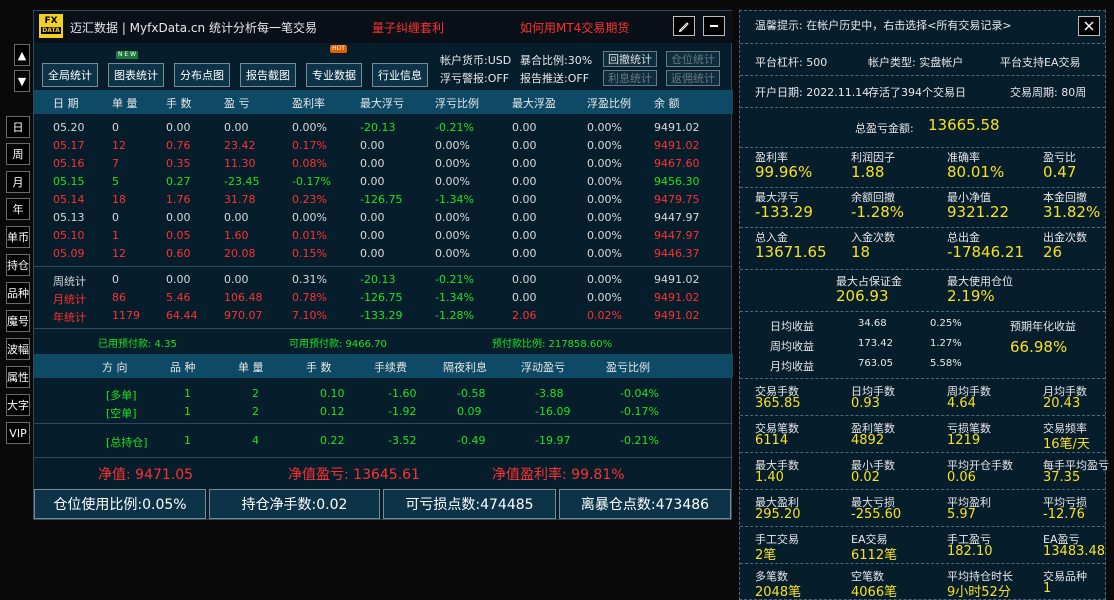 This screenshot has height=600, width=1114. Describe the element at coordinates (534, 103) in the screenshot. I see `daily-header-7: 最大浮盈` at that location.